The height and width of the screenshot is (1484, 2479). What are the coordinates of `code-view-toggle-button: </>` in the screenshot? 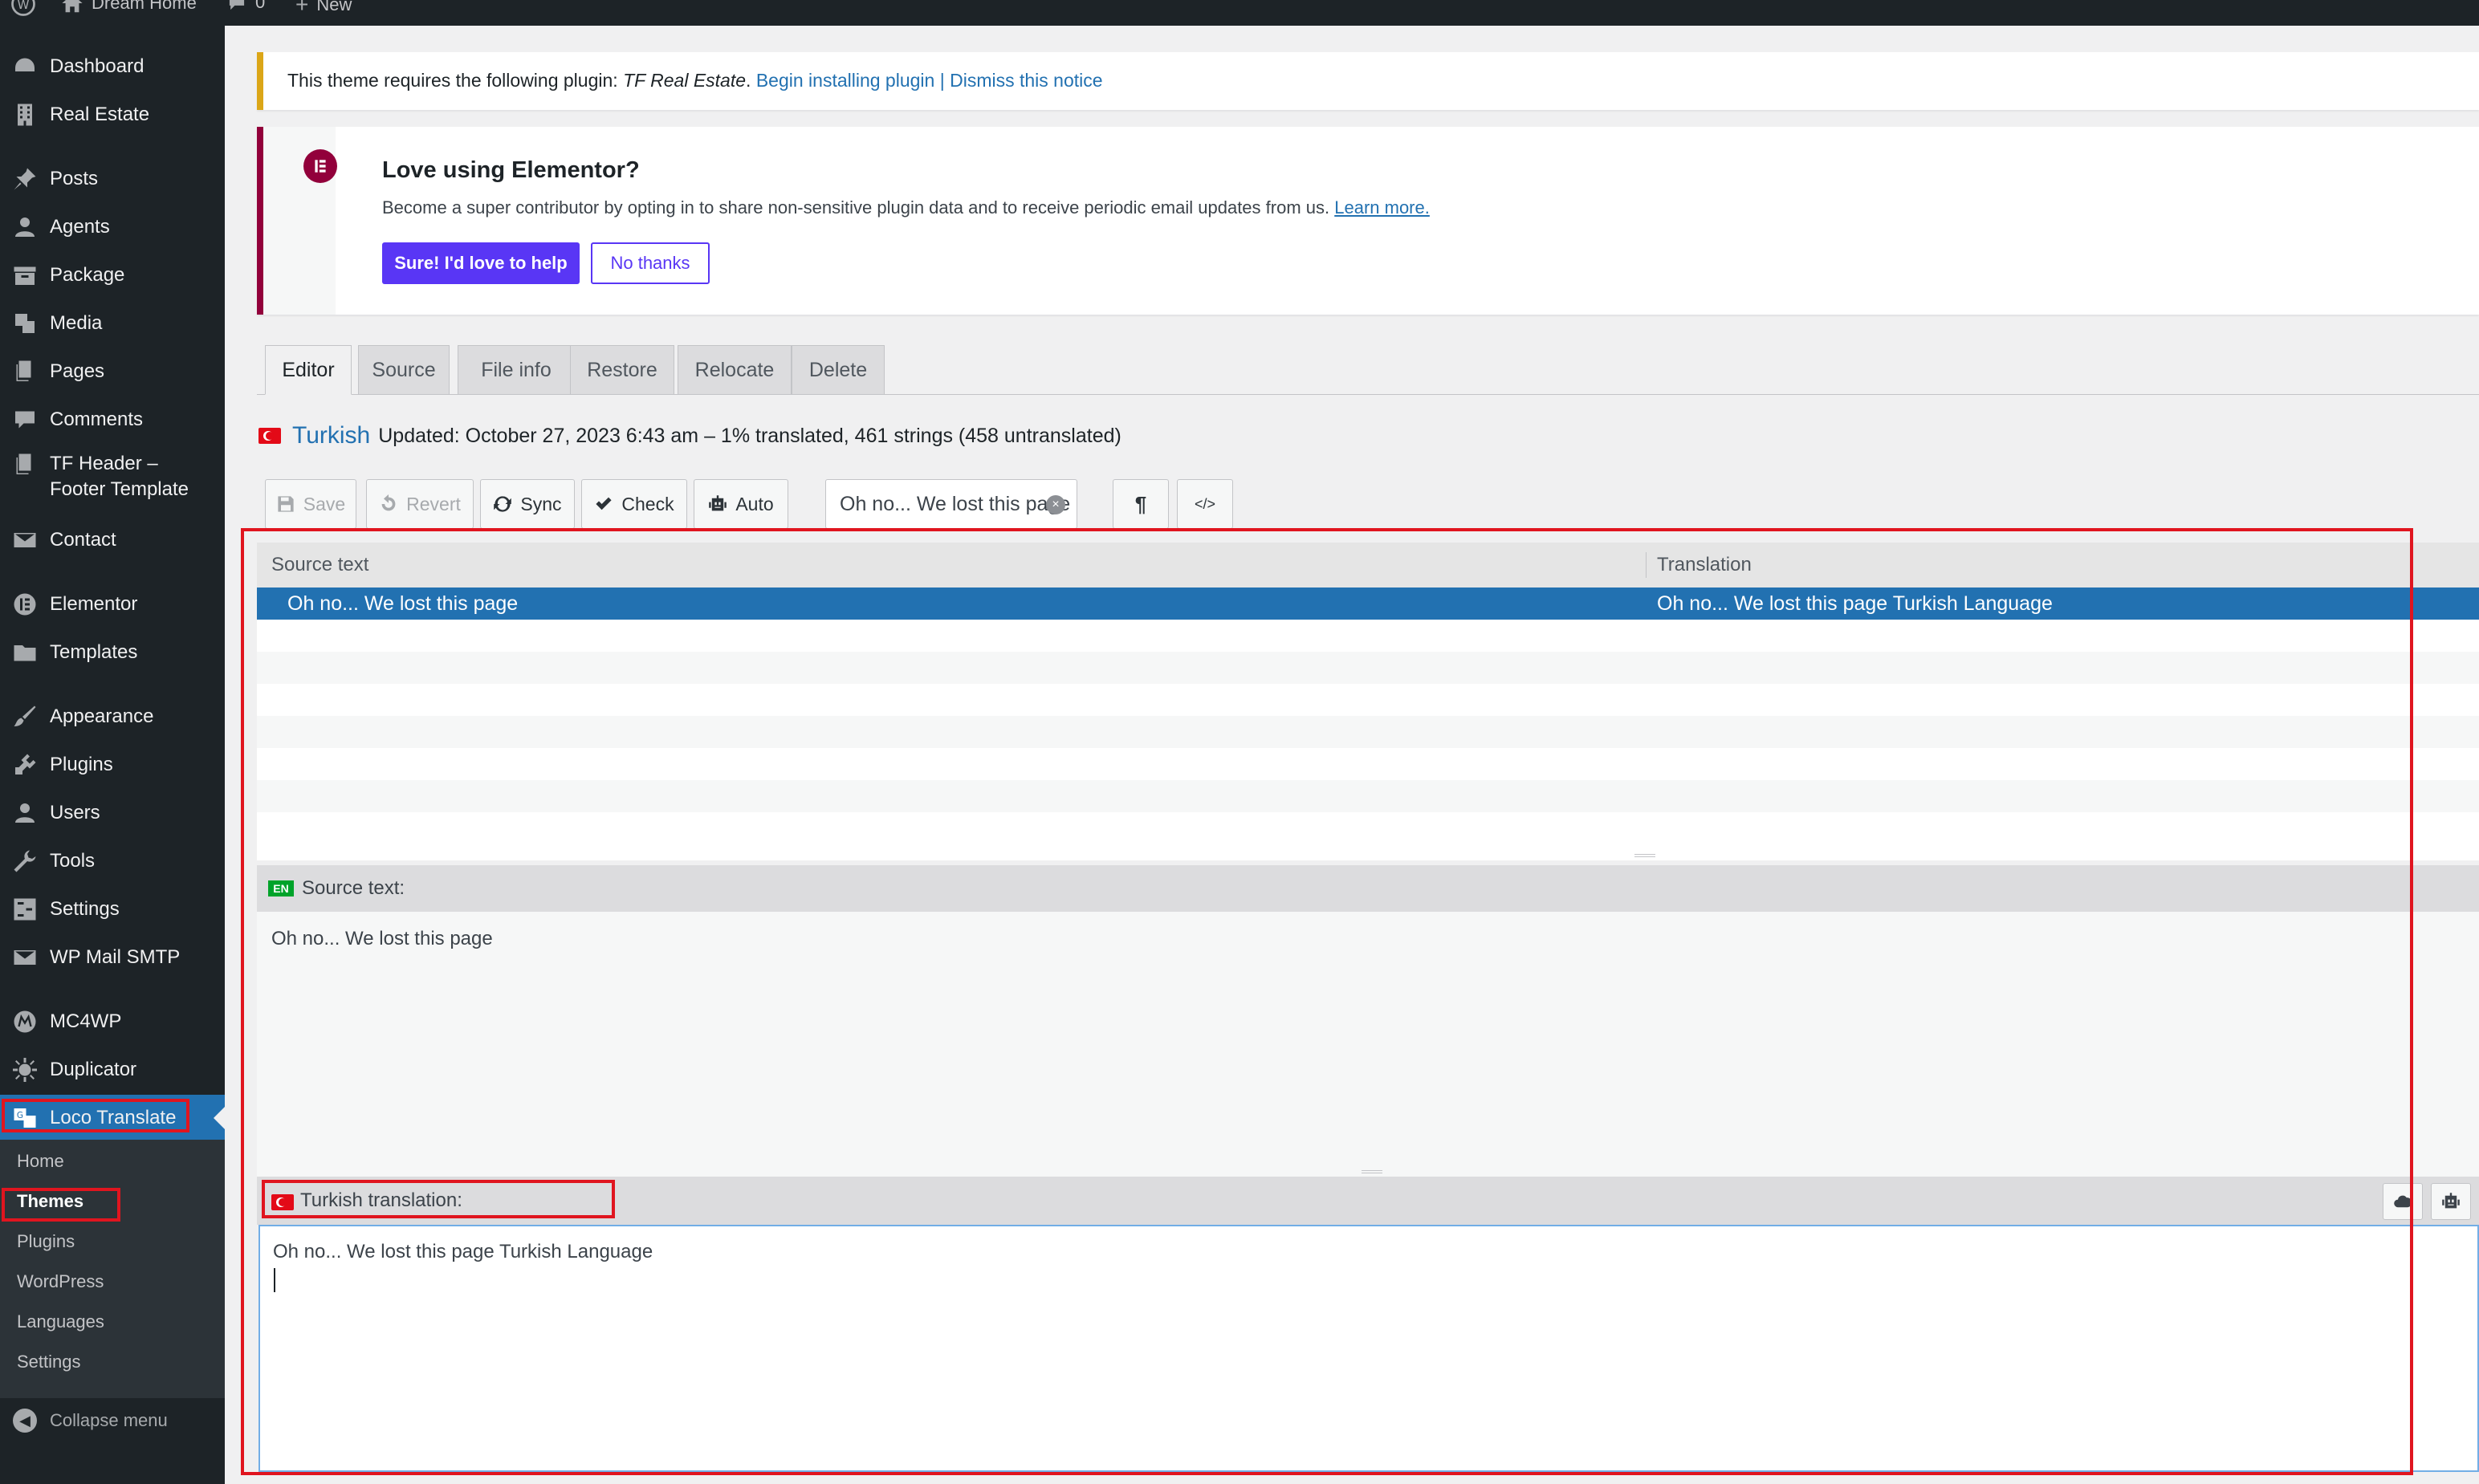 It's located at (1205, 504).